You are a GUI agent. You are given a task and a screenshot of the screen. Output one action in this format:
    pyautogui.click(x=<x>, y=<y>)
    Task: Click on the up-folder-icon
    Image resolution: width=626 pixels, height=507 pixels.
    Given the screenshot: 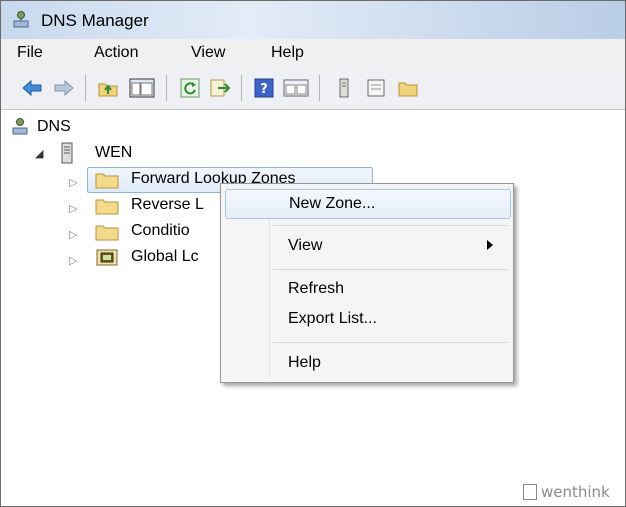 What is the action you would take?
    pyautogui.click(x=108, y=88)
    